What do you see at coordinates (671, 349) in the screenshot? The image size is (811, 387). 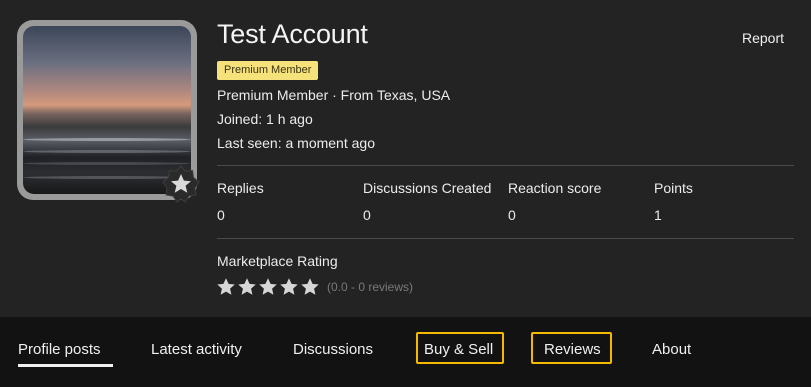 I see `tab-about: About` at bounding box center [671, 349].